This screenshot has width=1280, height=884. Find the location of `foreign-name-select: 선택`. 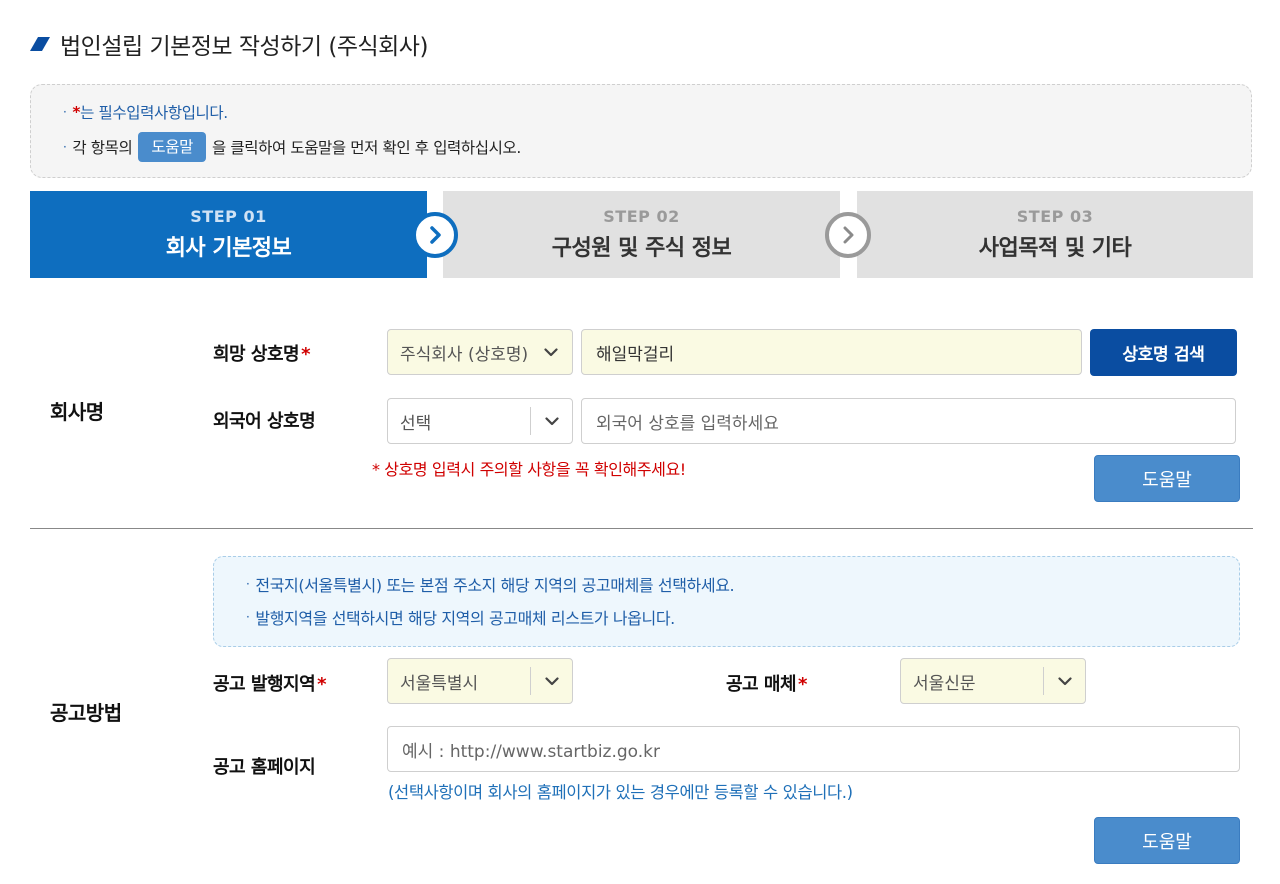

foreign-name-select: 선택 is located at coordinates (480, 421).